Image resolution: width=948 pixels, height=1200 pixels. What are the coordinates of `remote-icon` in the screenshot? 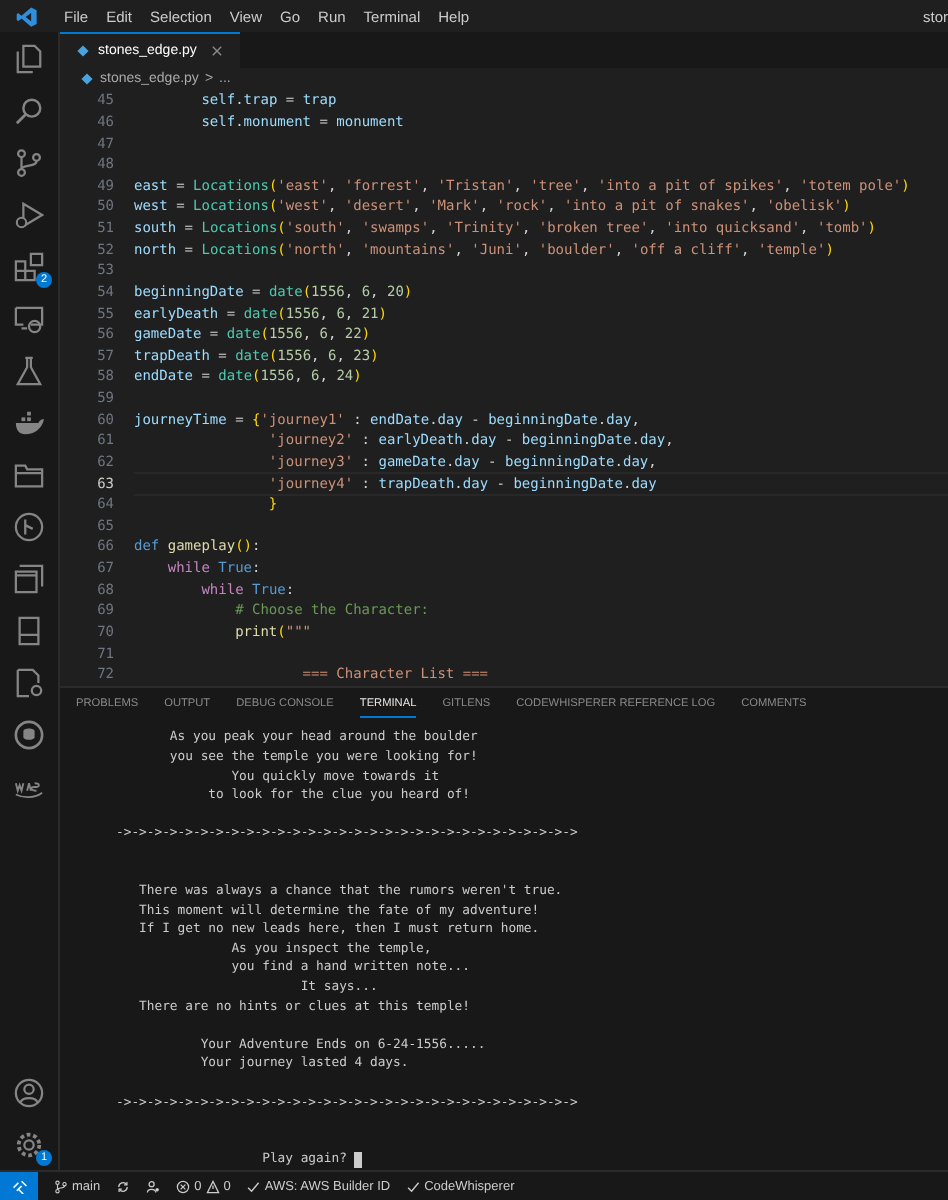 It's located at (19, 1186).